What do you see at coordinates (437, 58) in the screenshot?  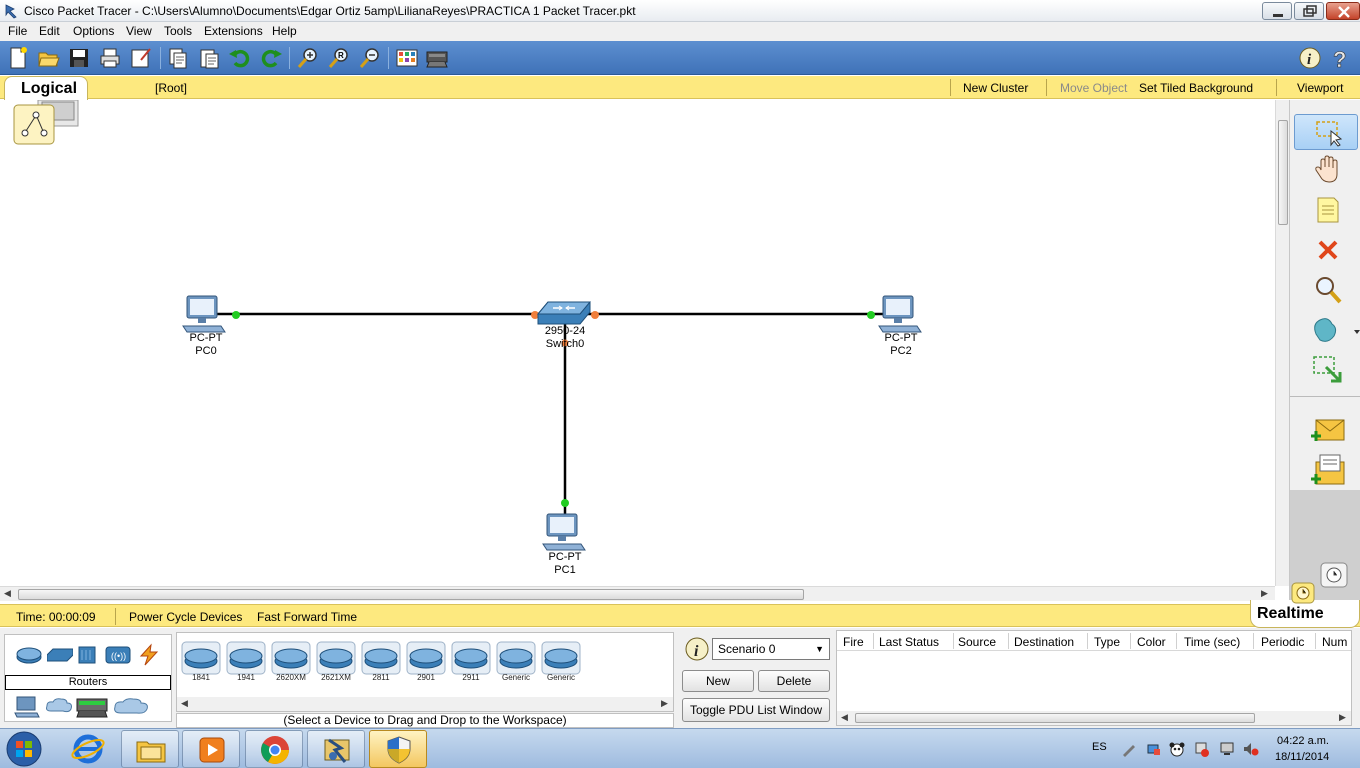 I see `custom-device-icon` at bounding box center [437, 58].